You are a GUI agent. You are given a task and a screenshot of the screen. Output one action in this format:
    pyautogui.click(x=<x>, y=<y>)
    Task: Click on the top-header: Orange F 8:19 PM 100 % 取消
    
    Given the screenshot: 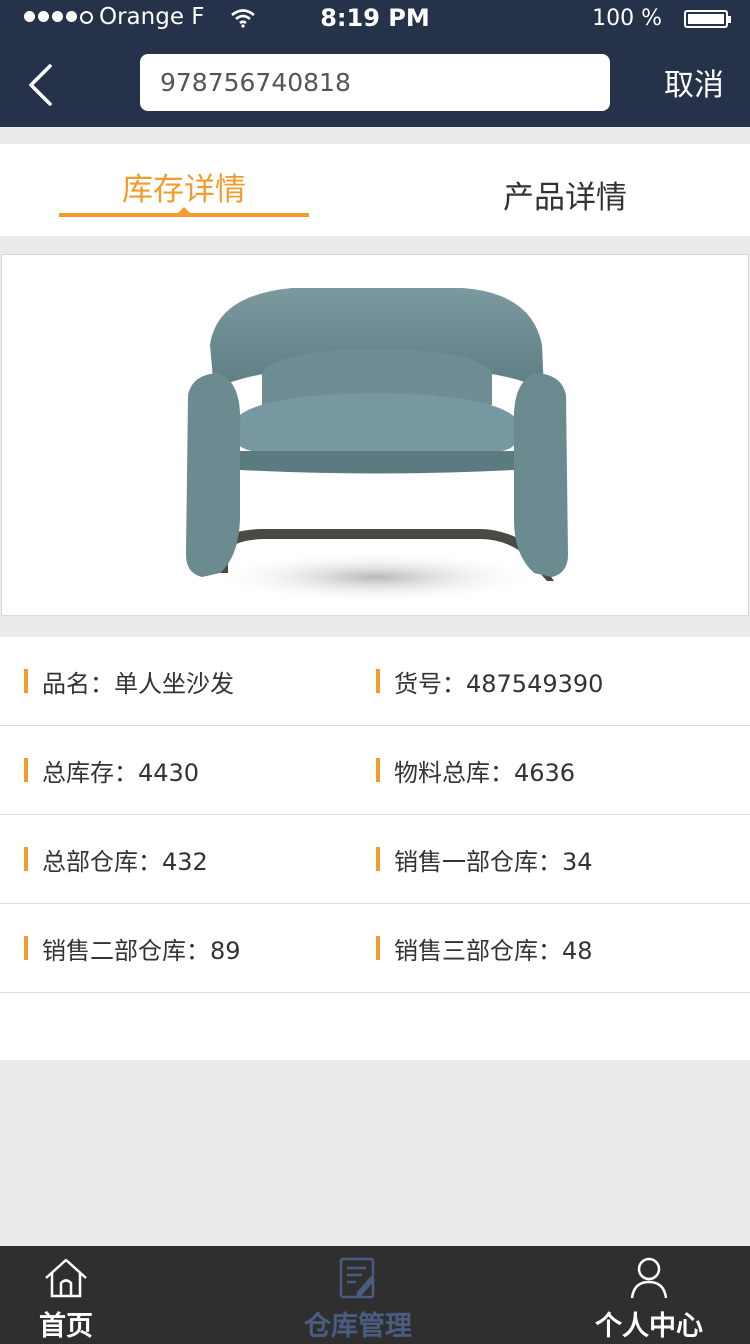 What is the action you would take?
    pyautogui.click(x=375, y=63)
    